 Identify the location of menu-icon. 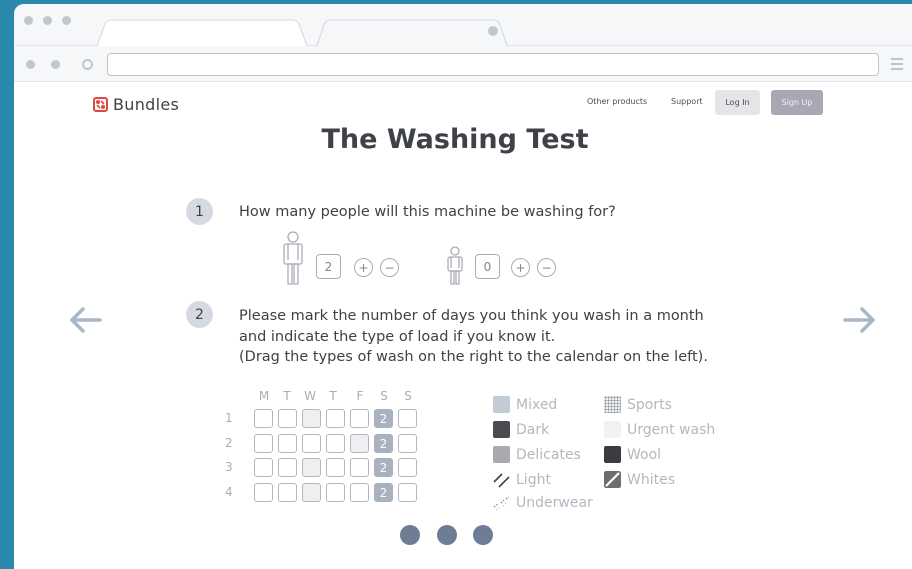
(897, 65).